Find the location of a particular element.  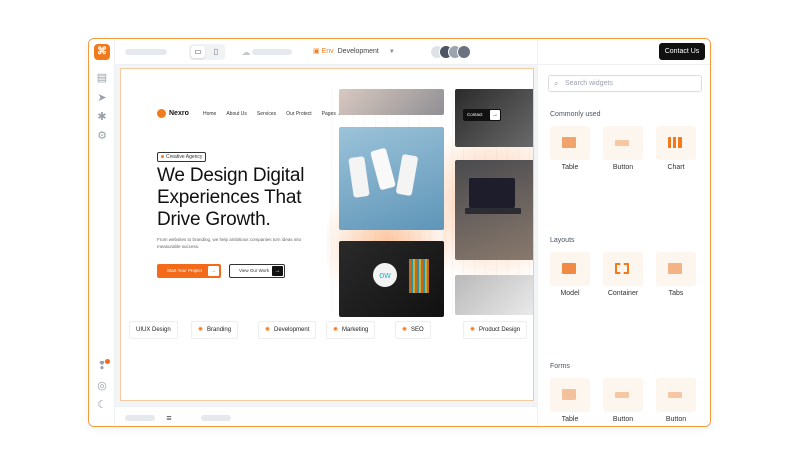

ticker-item: ✺ Marketing is located at coordinates (351, 330).